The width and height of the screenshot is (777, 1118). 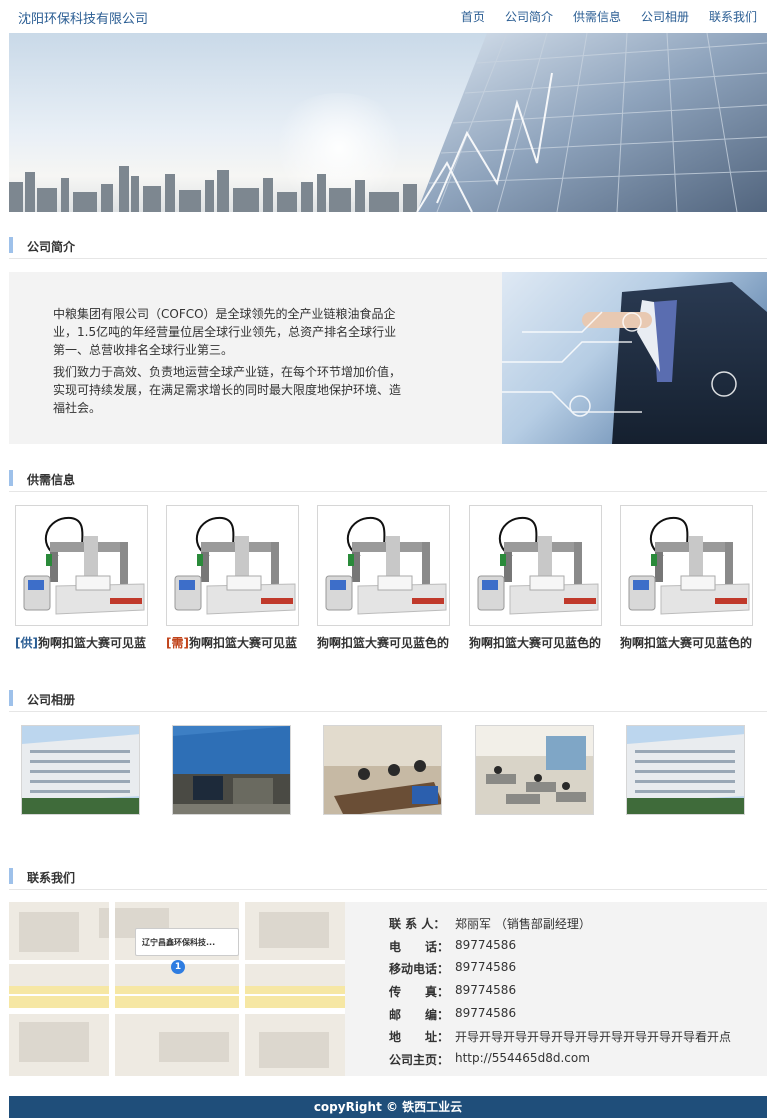 I want to click on nav-album: 公司相册, so click(x=665, y=16).